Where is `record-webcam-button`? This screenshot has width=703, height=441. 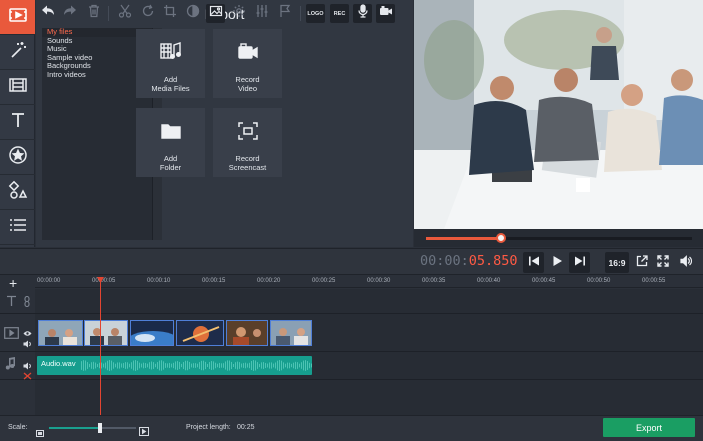
record-webcam-button is located at coordinates (385, 13).